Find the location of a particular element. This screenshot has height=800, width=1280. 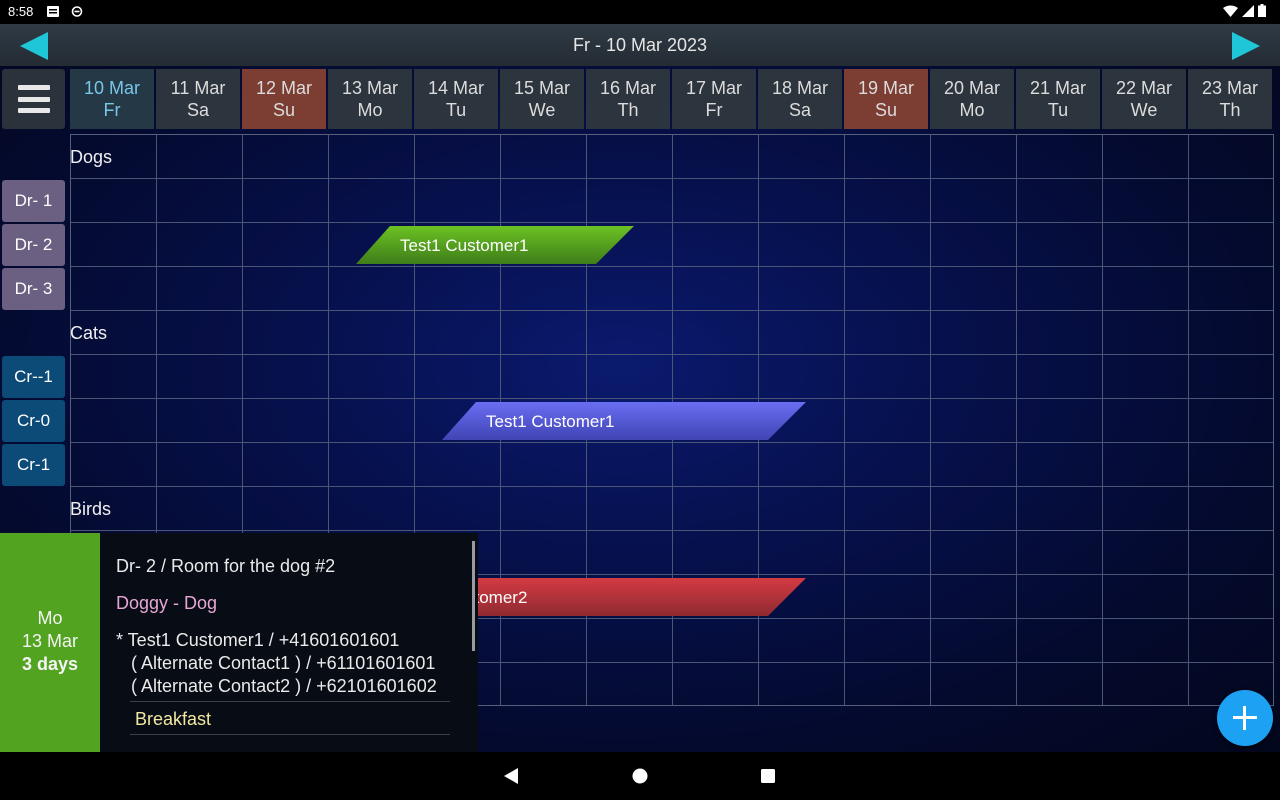

contact-alternate-1: ( Alternate Contact1 ) / +61101601601 is located at coordinates (283, 663).